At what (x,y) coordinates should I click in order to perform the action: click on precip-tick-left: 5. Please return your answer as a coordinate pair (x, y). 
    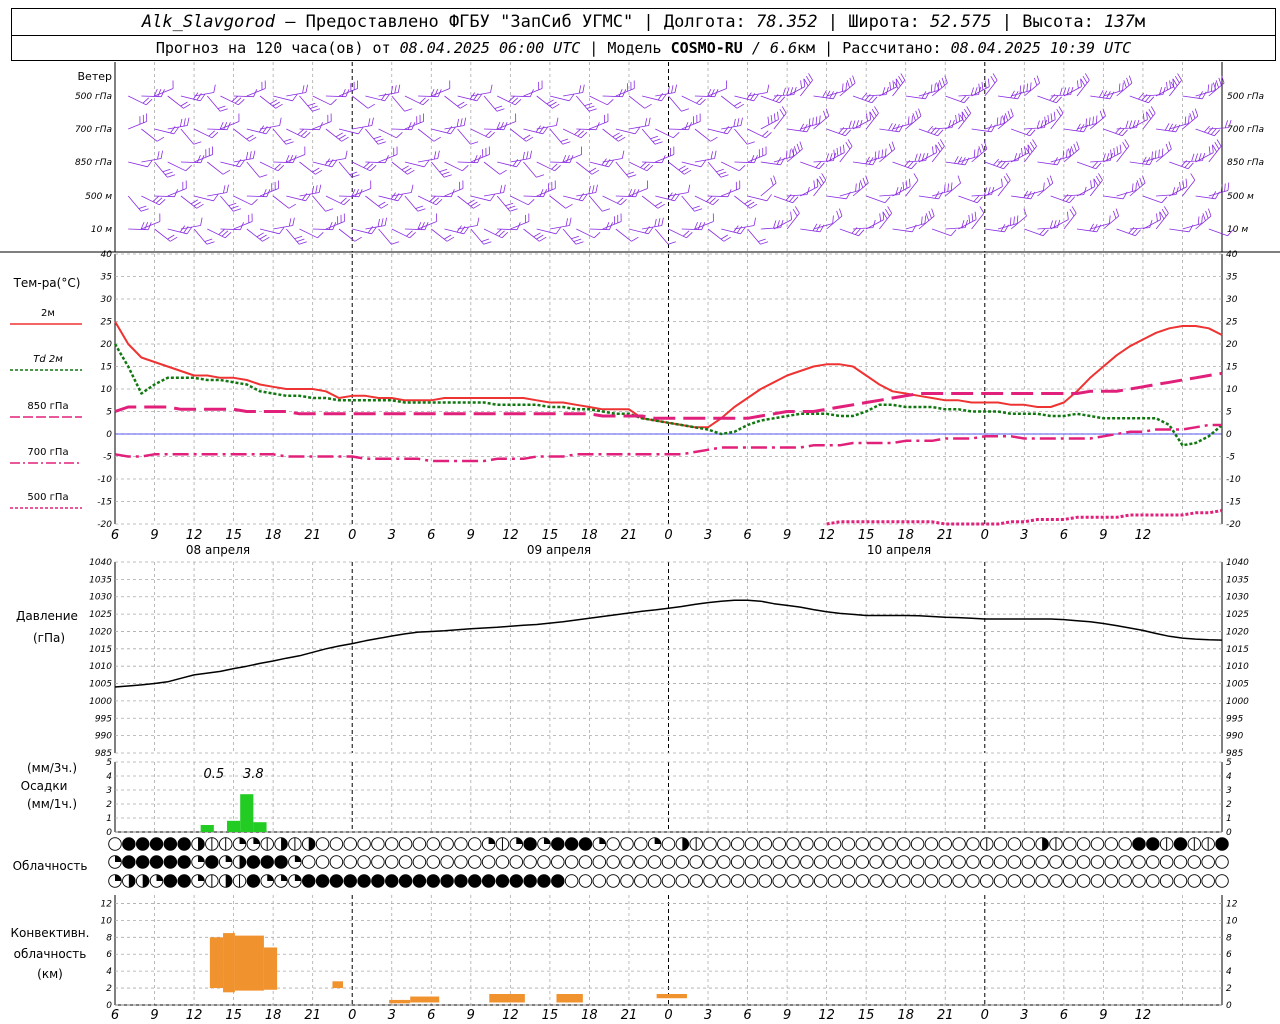
    Looking at the image, I should click on (109, 763).